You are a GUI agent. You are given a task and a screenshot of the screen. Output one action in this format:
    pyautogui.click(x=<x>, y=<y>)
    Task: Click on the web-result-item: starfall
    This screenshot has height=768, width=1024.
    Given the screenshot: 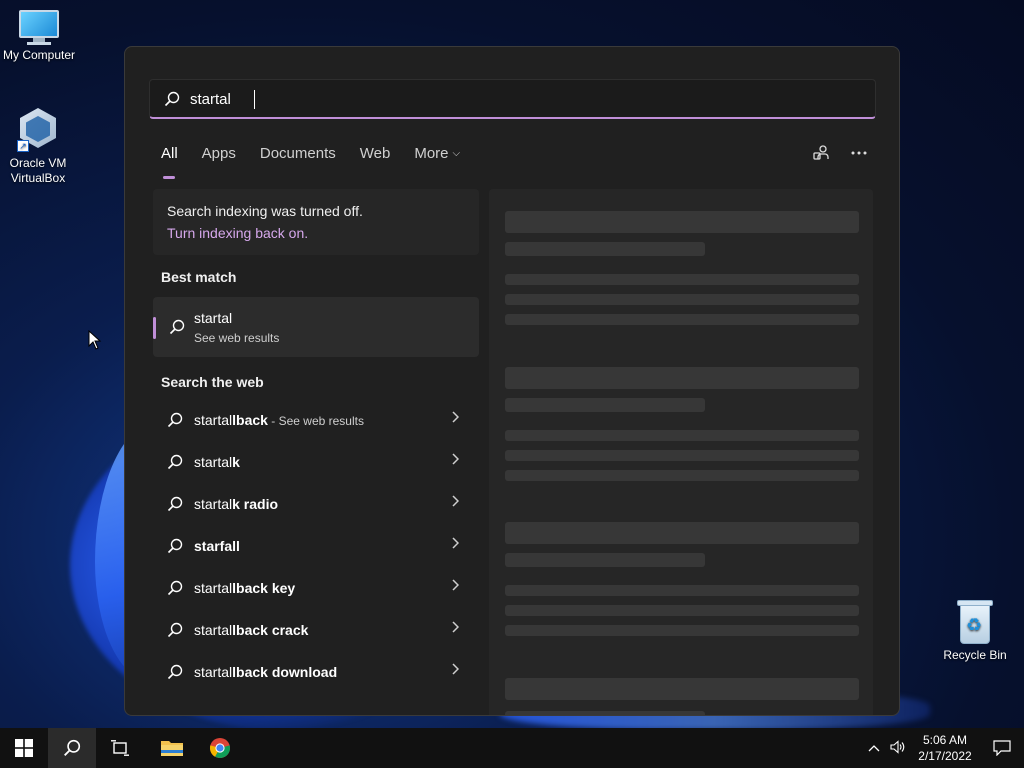 What is the action you would take?
    pyautogui.click(x=316, y=547)
    